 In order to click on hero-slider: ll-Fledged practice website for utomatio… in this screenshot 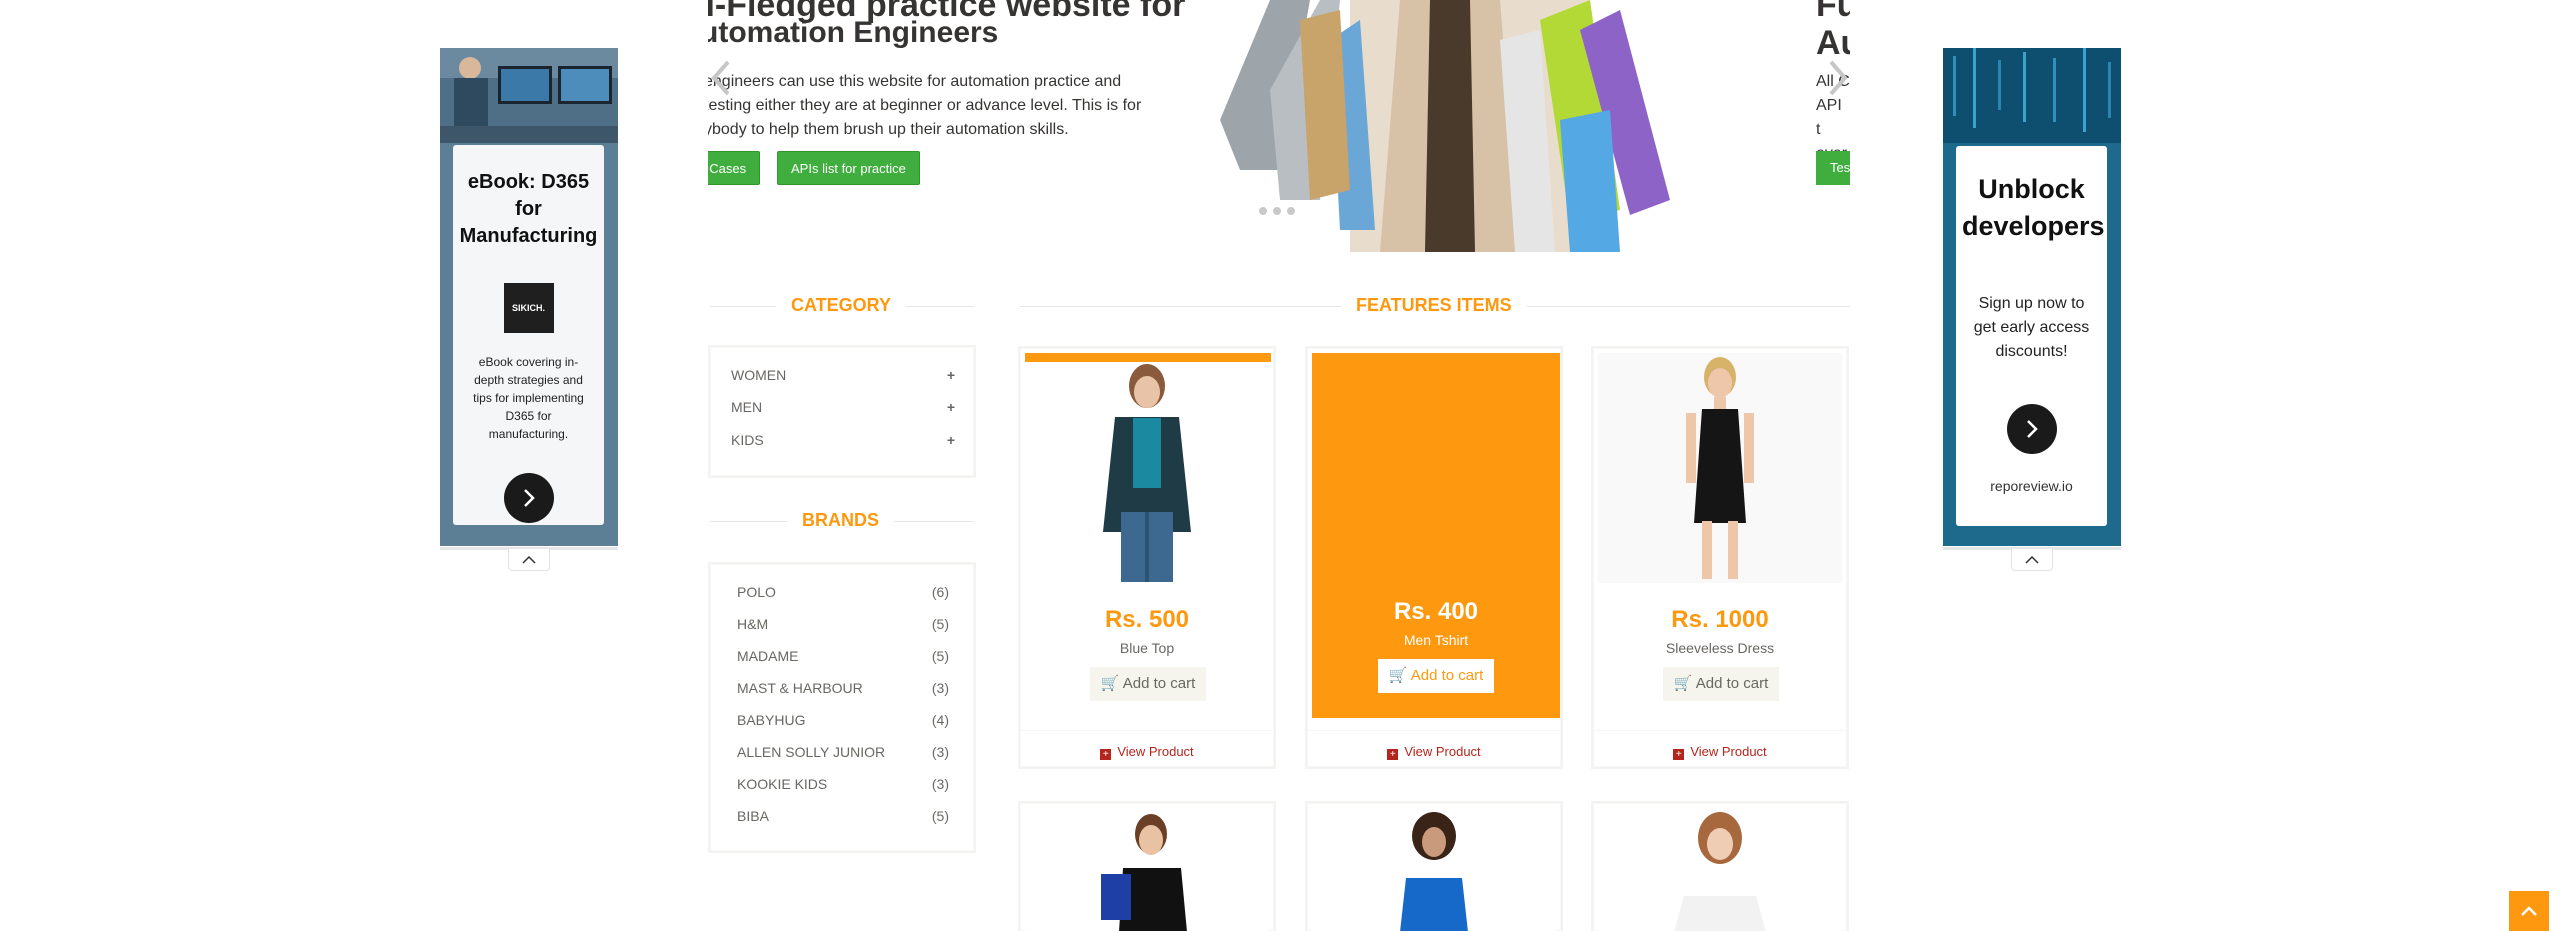, I will do `click(1279, 126)`.